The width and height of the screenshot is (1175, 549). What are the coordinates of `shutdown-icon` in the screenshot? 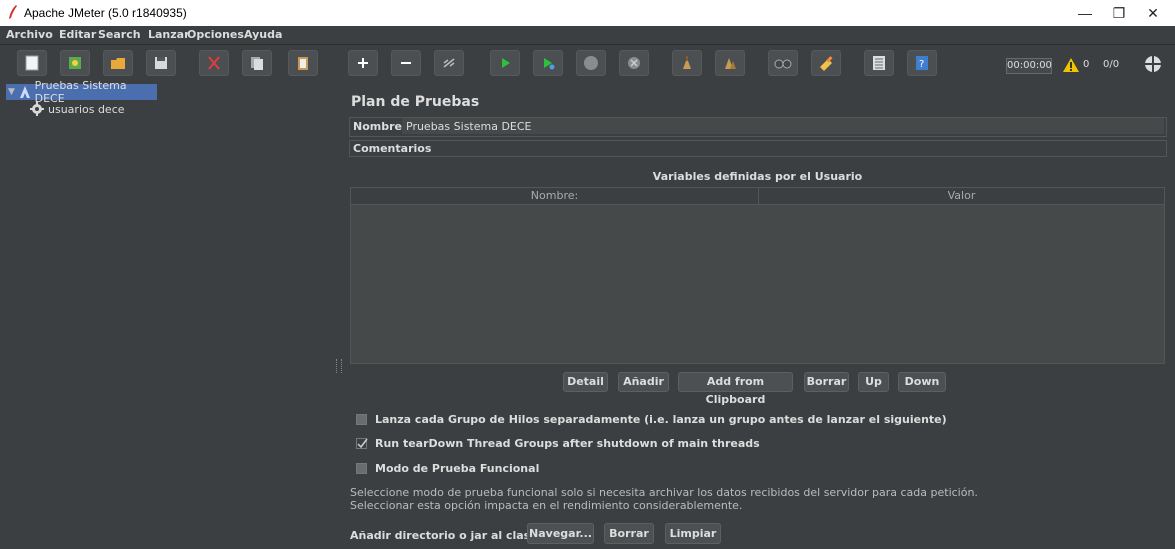 It's located at (634, 63).